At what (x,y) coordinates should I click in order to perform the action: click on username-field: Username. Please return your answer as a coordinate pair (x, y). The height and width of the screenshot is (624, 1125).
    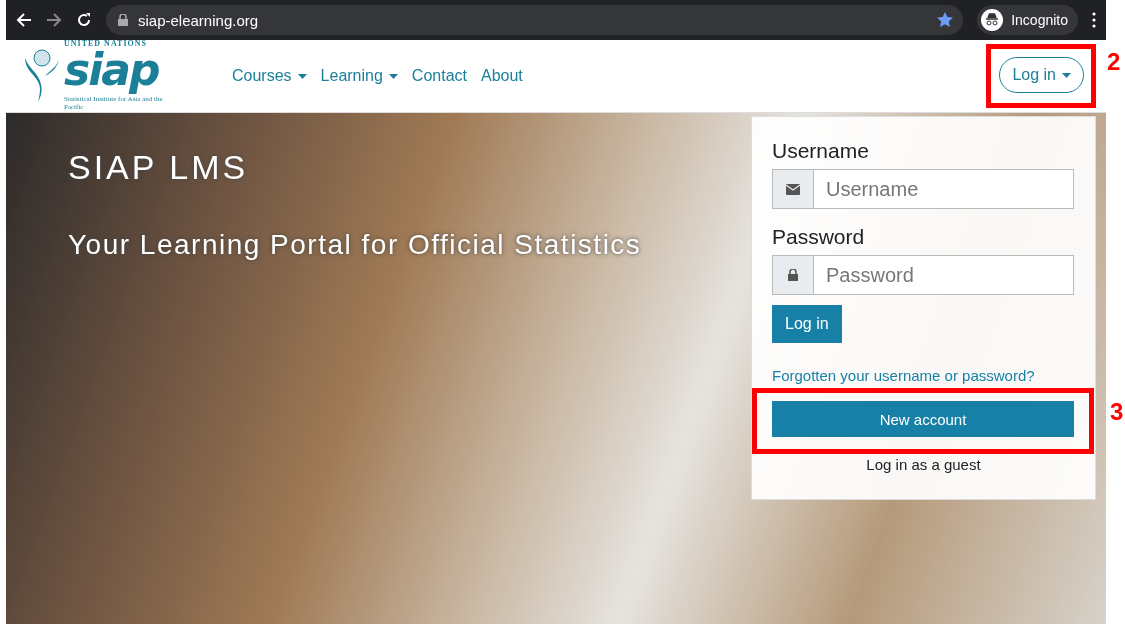
    Looking at the image, I should click on (923, 189).